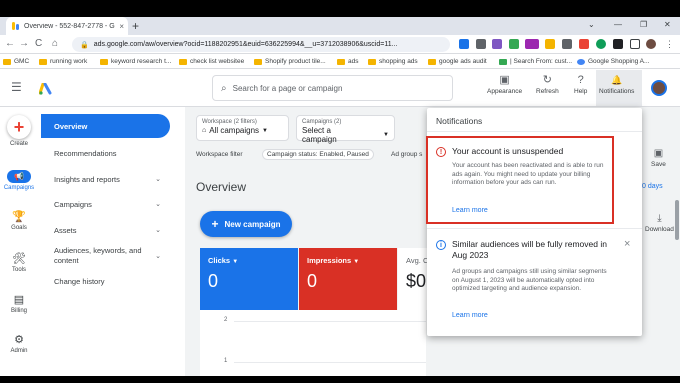  Describe the element at coordinates (547, 88) in the screenshot. I see `refresh-button: ↻ Refresh` at that location.